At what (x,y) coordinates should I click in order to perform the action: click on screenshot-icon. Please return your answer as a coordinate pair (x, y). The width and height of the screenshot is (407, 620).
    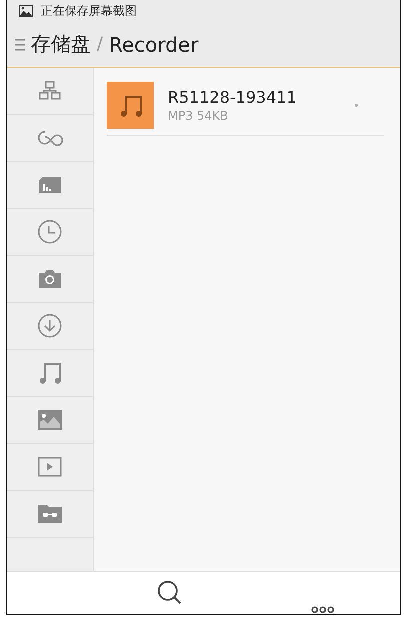
    Looking at the image, I should click on (26, 11).